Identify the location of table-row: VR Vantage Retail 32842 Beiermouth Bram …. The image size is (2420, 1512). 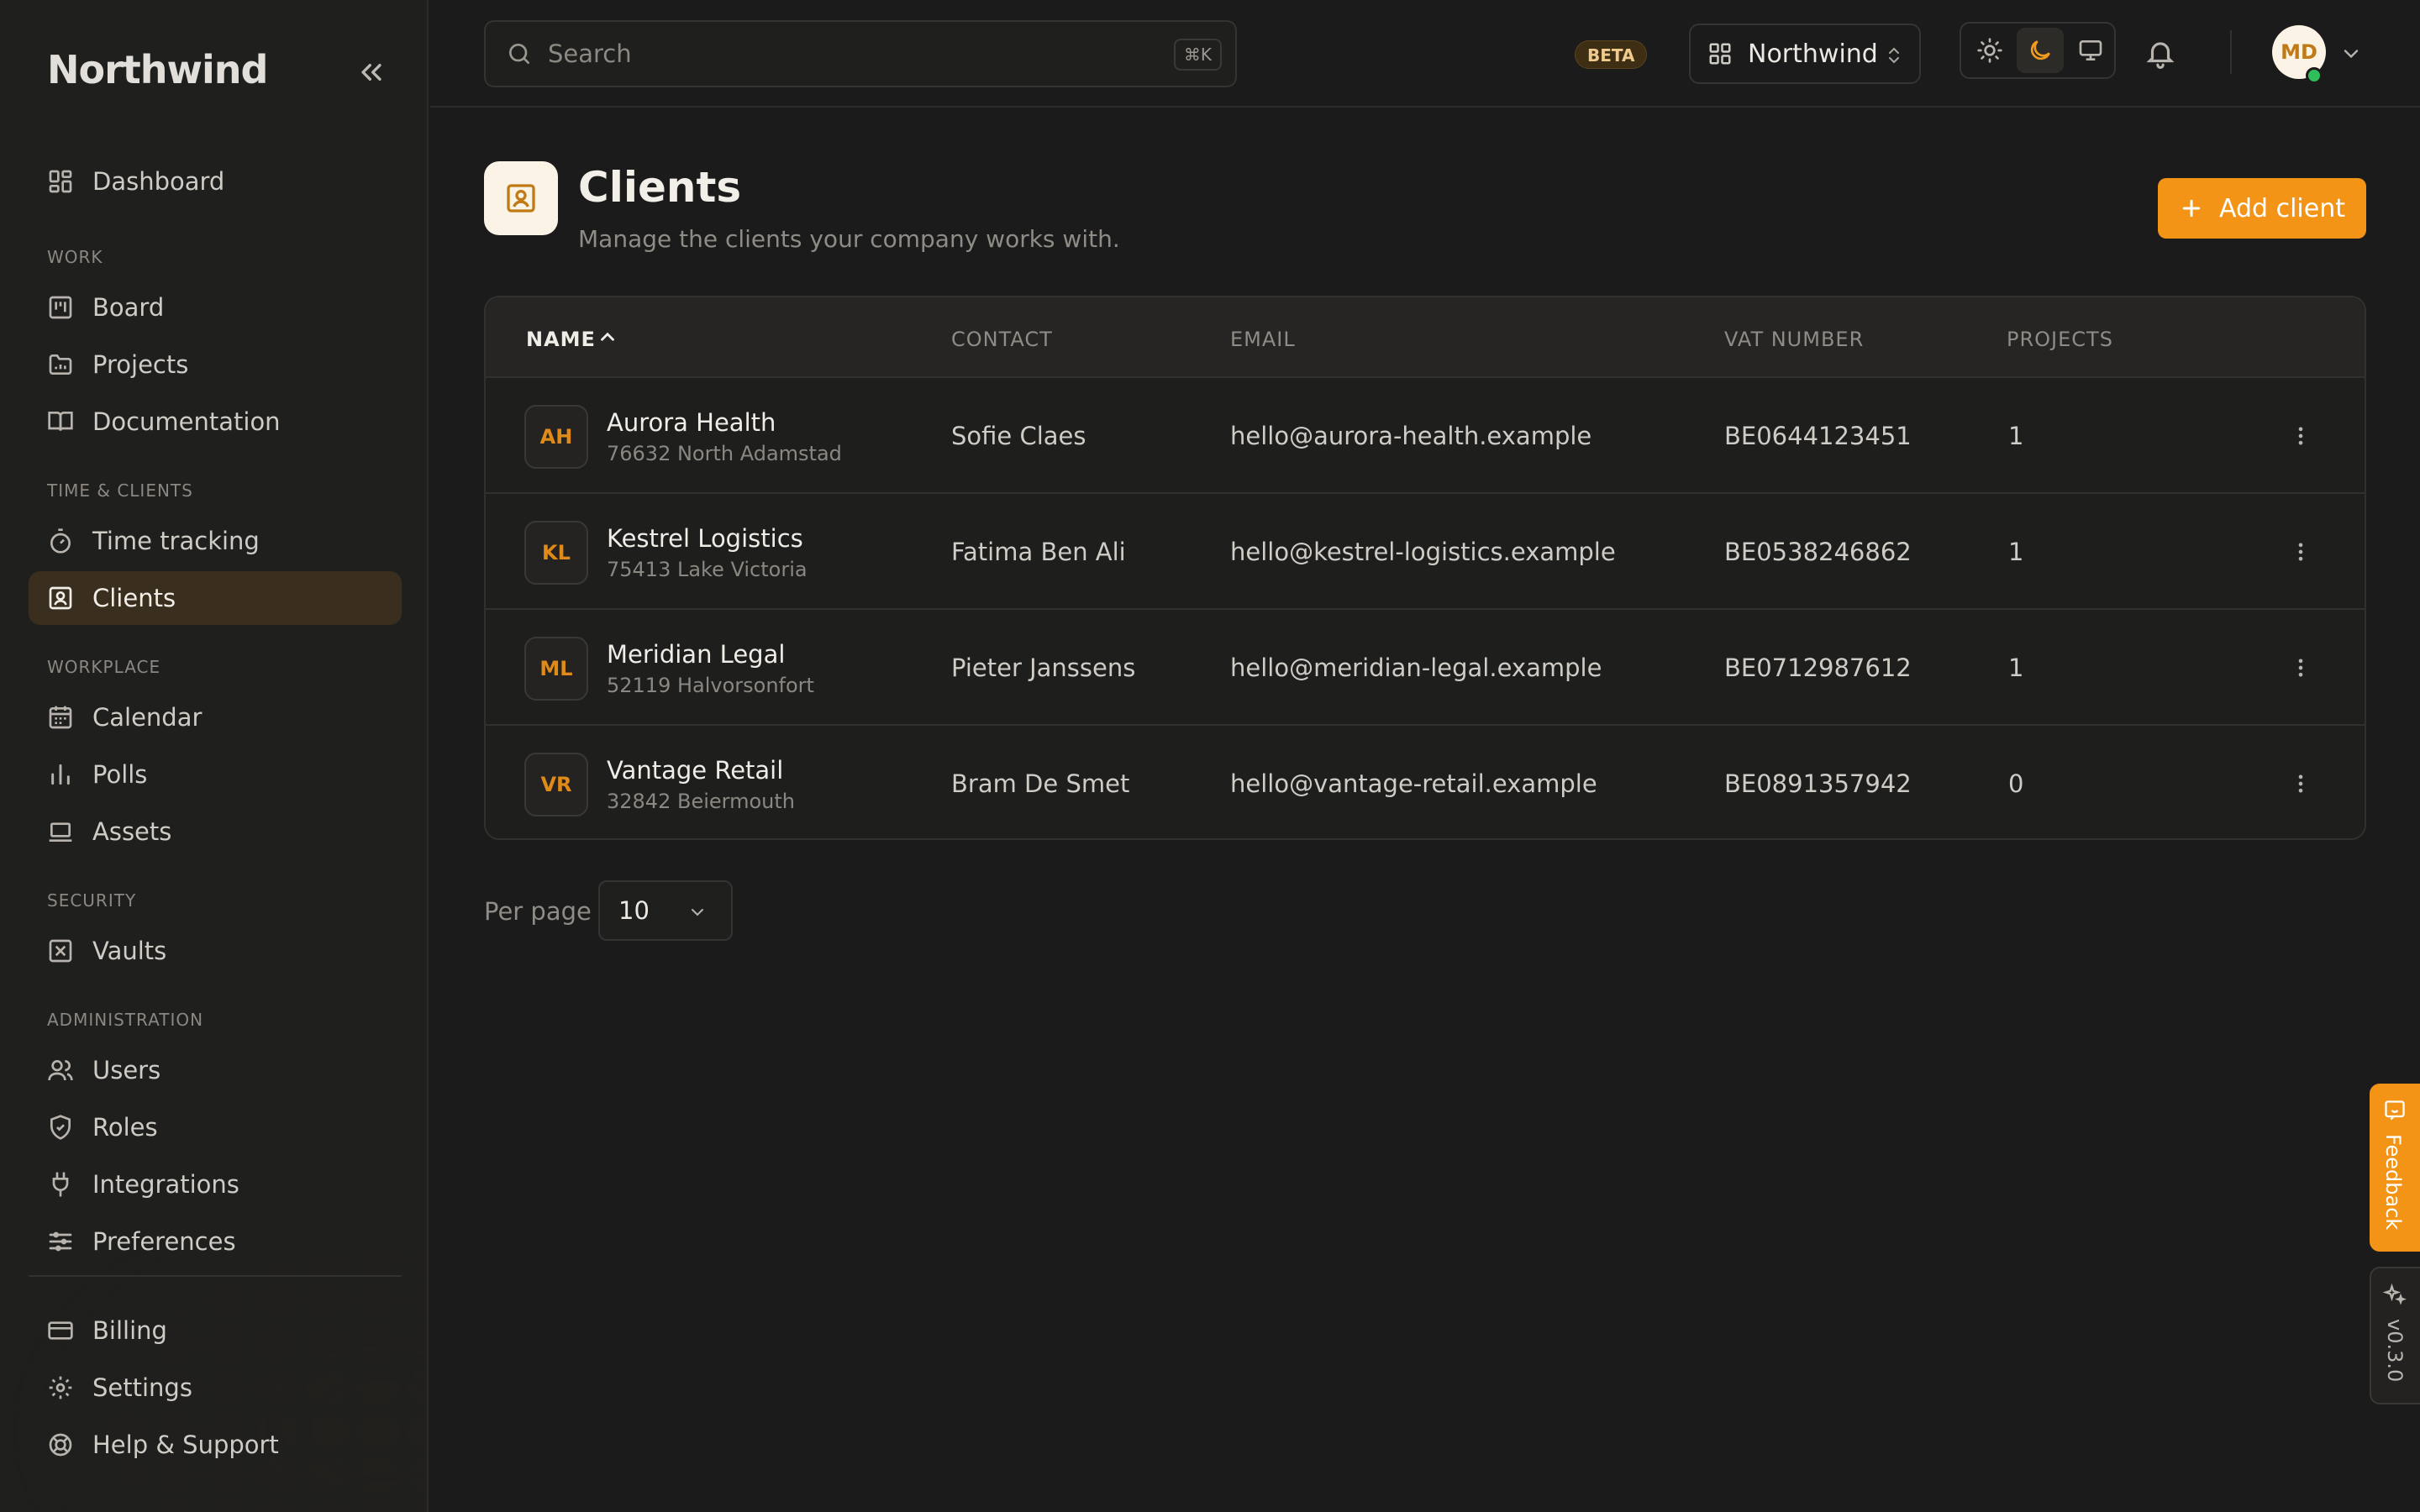
(1425, 782).